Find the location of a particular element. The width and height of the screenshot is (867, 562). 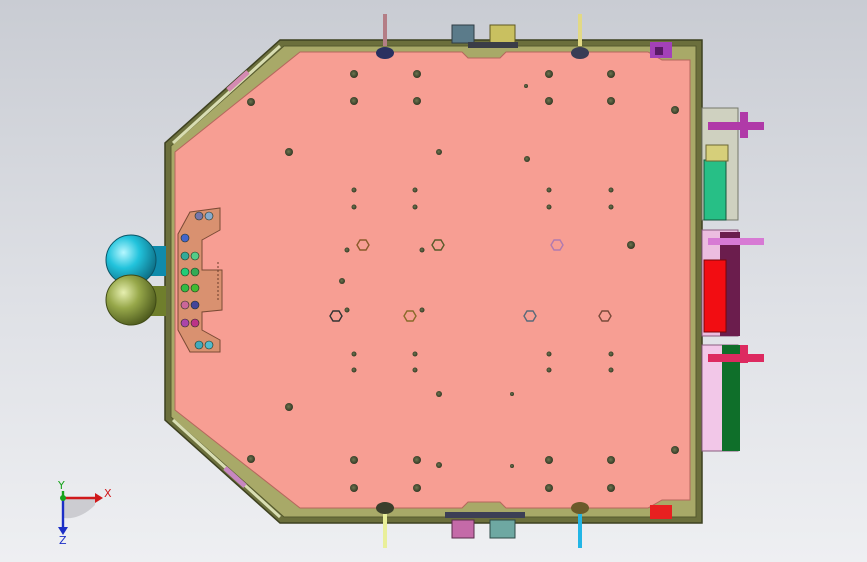

x-axis-label: X is located at coordinates (108, 493).